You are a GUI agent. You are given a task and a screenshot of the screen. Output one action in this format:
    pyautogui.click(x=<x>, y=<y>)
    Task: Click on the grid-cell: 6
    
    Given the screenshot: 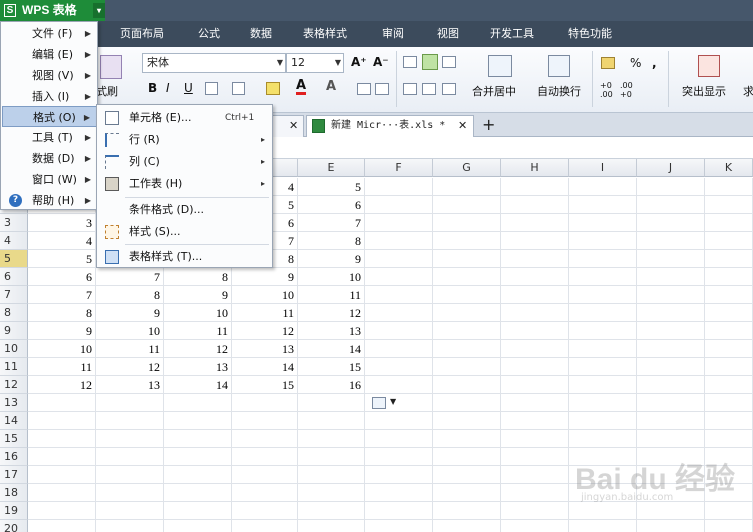 What is the action you would take?
    pyautogui.click(x=62, y=277)
    